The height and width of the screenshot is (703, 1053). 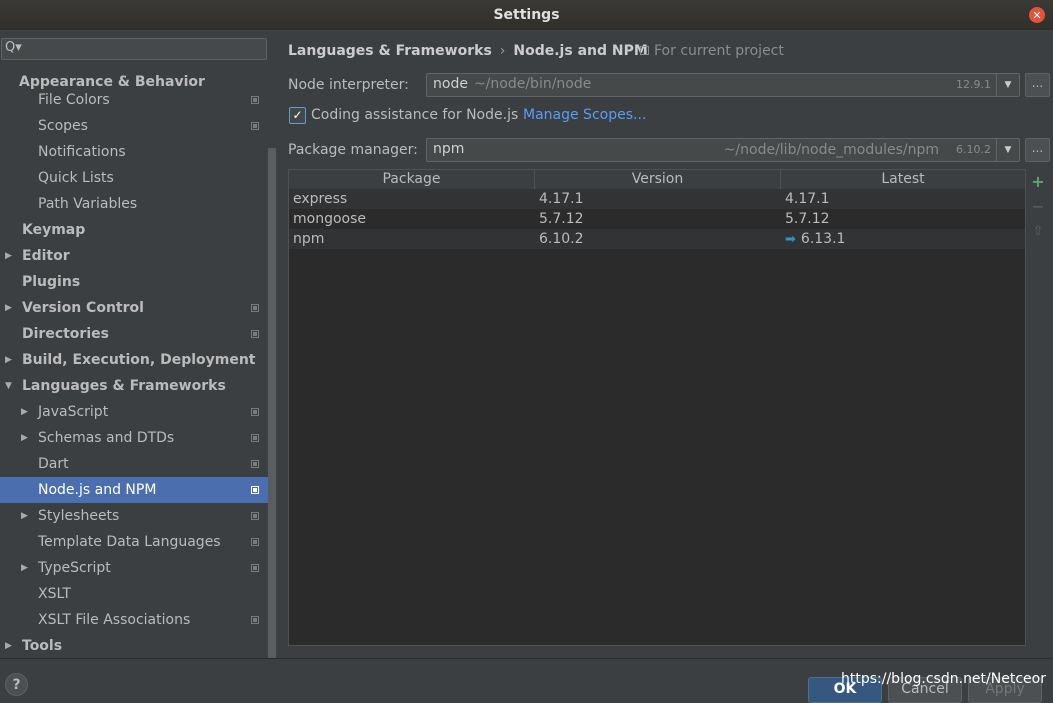 I want to click on tree-item-label: Keymap, so click(x=54, y=230).